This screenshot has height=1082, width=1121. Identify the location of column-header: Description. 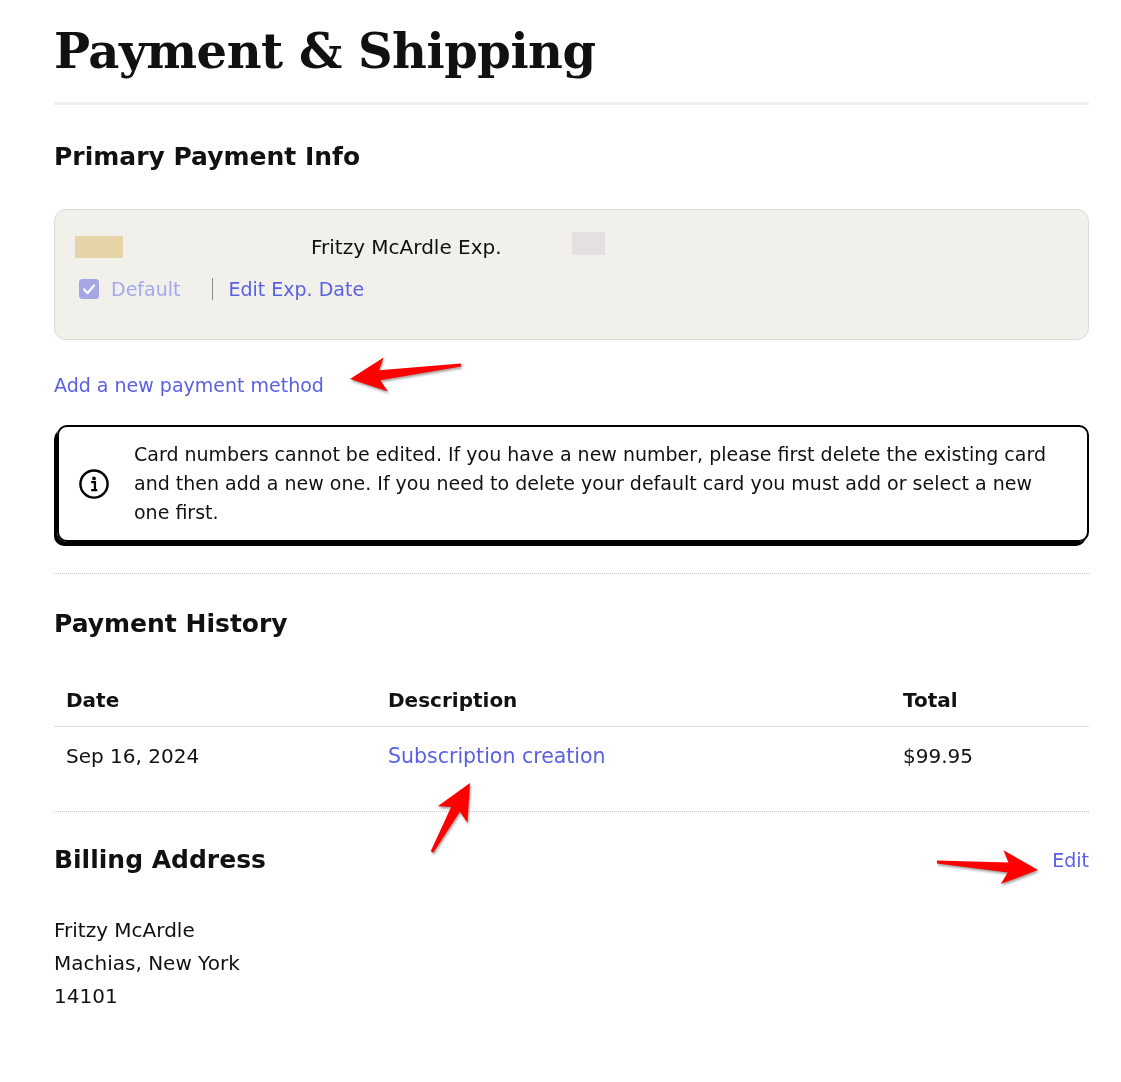
(453, 700).